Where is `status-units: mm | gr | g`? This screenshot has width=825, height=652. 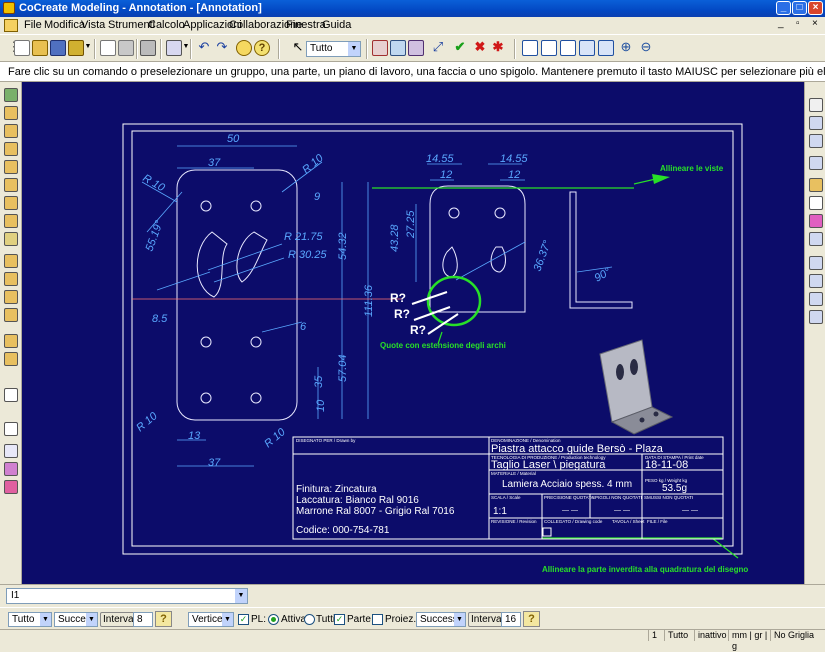
status-units: mm | gr | g is located at coordinates (748, 640).